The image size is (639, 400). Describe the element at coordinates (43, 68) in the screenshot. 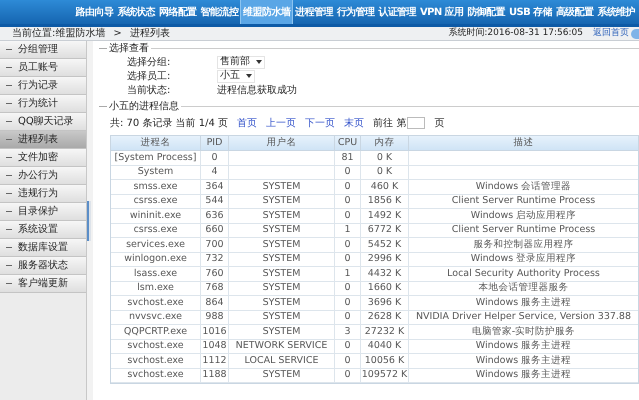

I see `sidebar-item: 员工账号` at that location.